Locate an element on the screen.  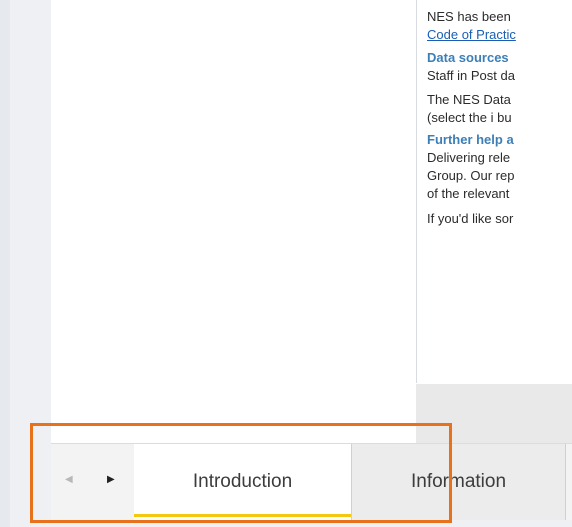
text-line: Staff in Post da is located at coordinates (471, 75).